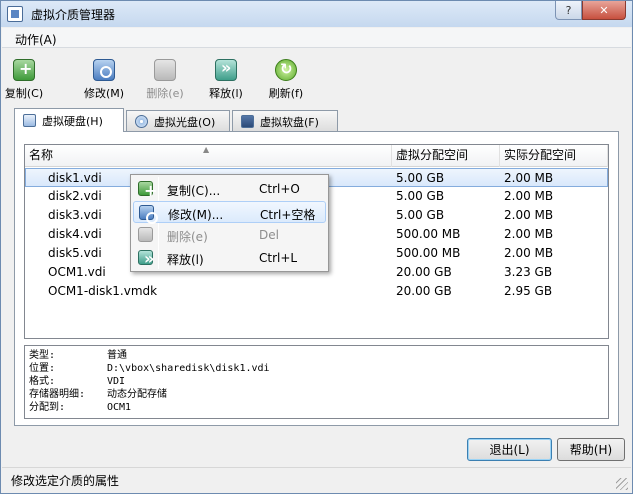 Image resolution: width=633 pixels, height=494 pixels. I want to click on refresh-icon, so click(286, 70).